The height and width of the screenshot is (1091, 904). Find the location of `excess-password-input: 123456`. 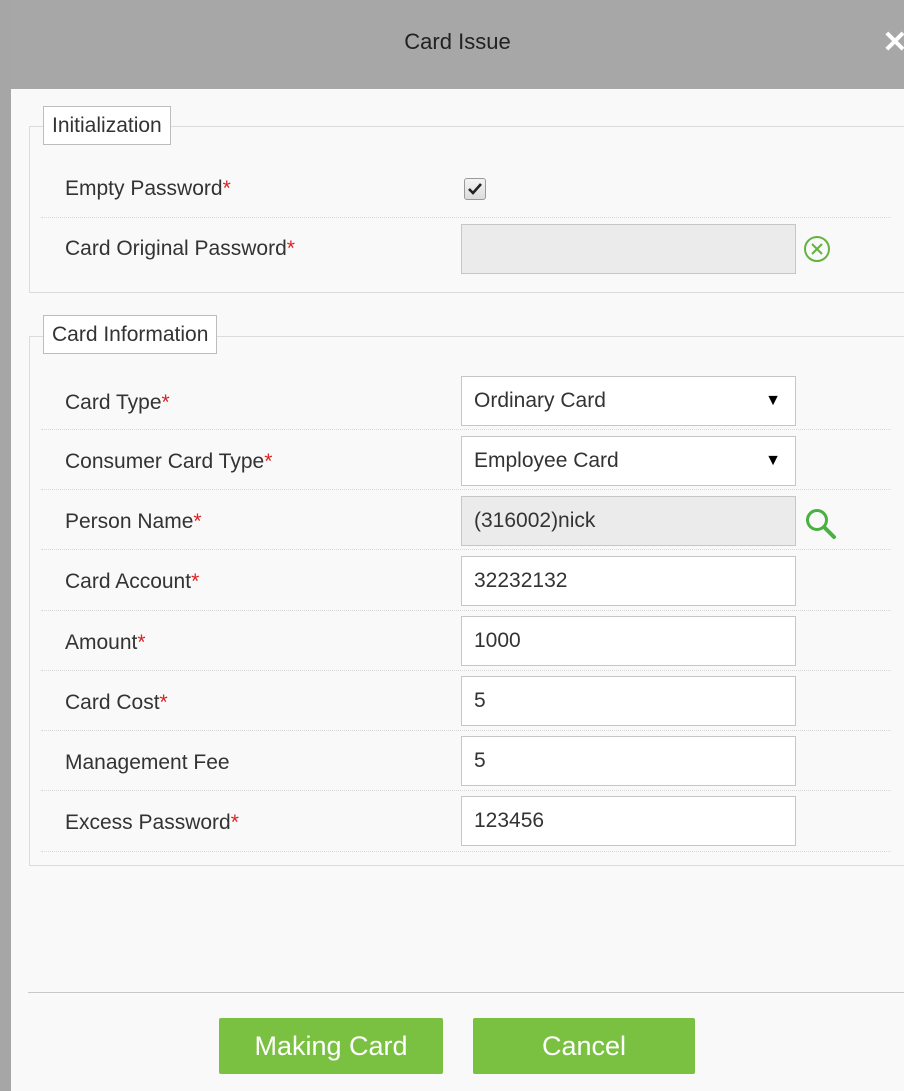

excess-password-input: 123456 is located at coordinates (628, 821).